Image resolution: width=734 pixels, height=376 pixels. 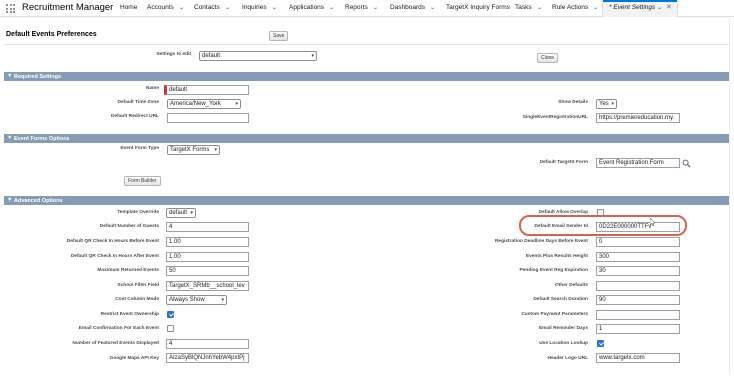 What do you see at coordinates (10, 8) in the screenshot?
I see `app-launcher-icon` at bounding box center [10, 8].